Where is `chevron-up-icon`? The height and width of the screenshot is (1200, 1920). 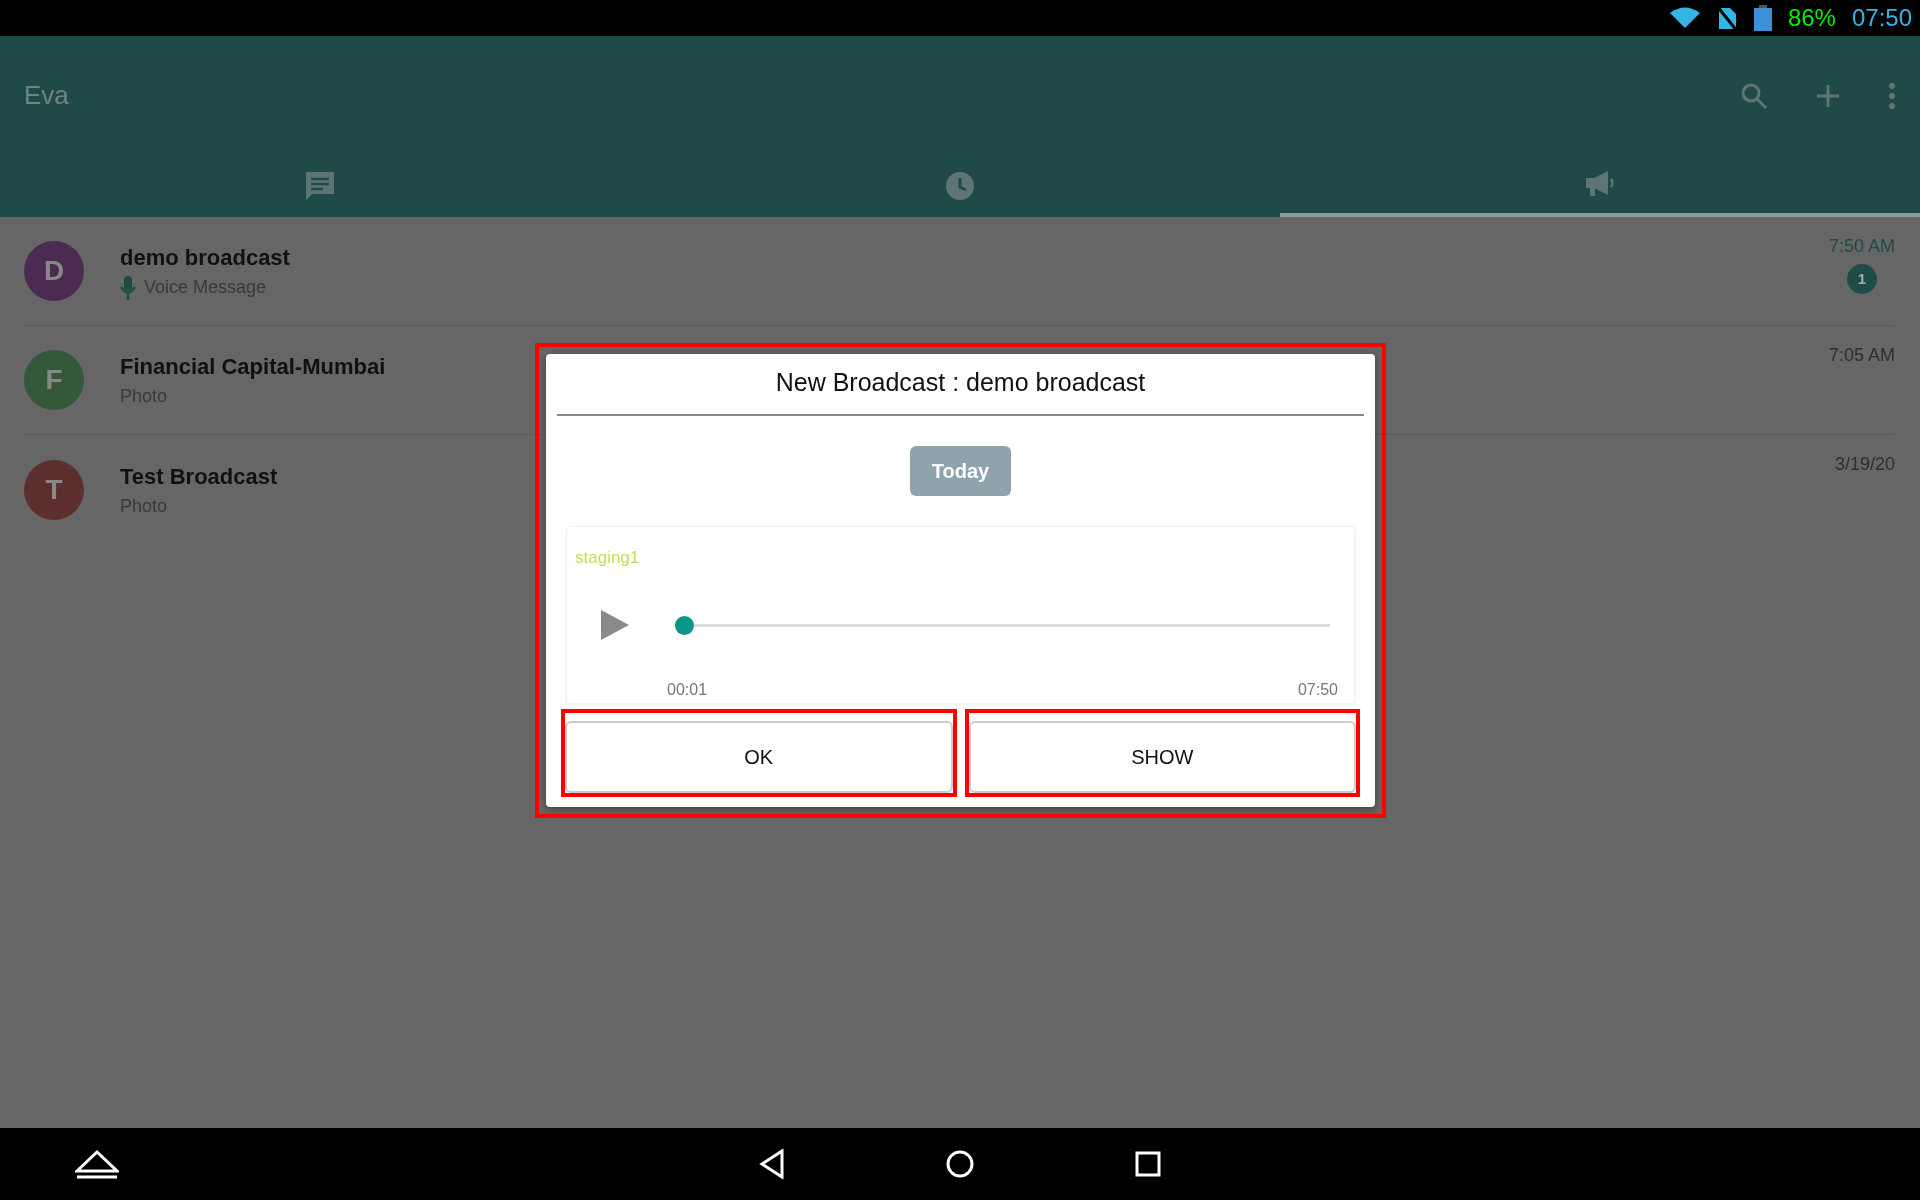
chevron-up-icon is located at coordinates (97, 1164).